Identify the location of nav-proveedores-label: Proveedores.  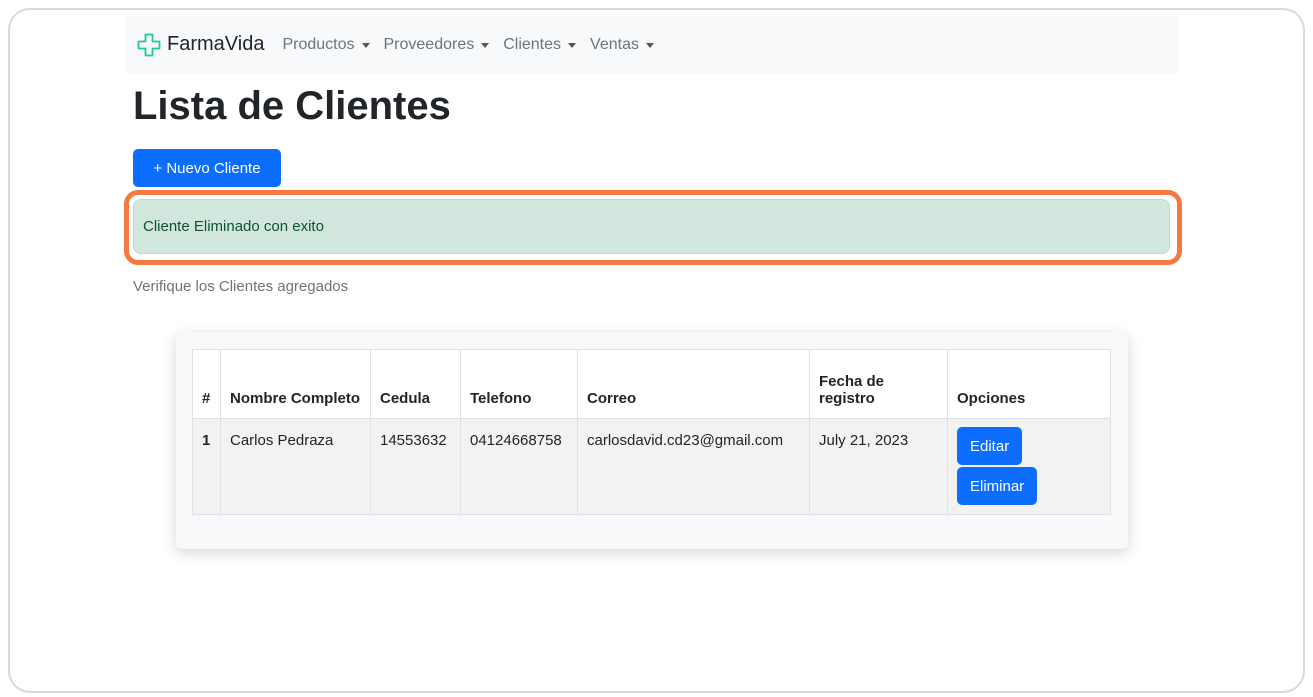
(429, 44).